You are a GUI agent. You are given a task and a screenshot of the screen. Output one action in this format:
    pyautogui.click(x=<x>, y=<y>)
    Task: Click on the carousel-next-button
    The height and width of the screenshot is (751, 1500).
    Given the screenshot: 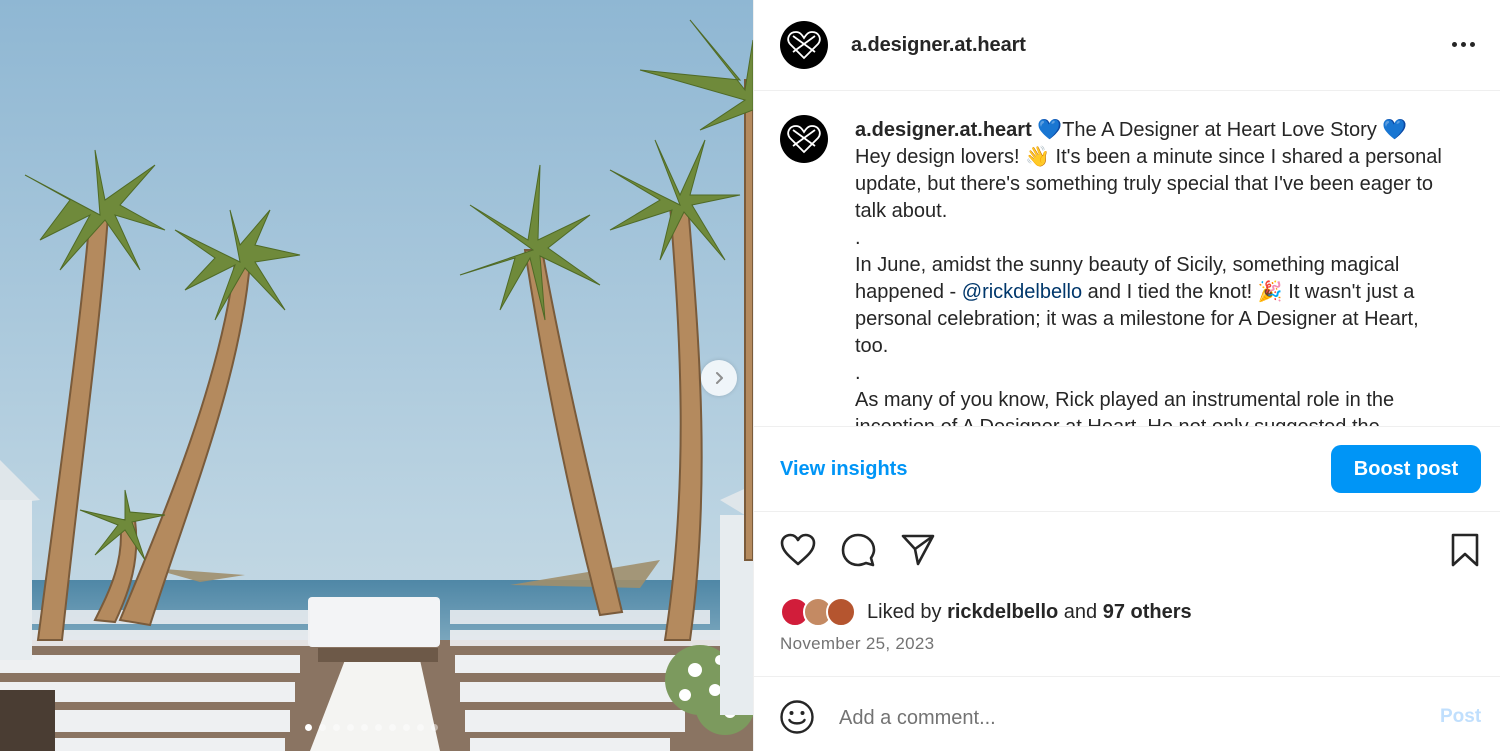 What is the action you would take?
    pyautogui.click(x=719, y=378)
    